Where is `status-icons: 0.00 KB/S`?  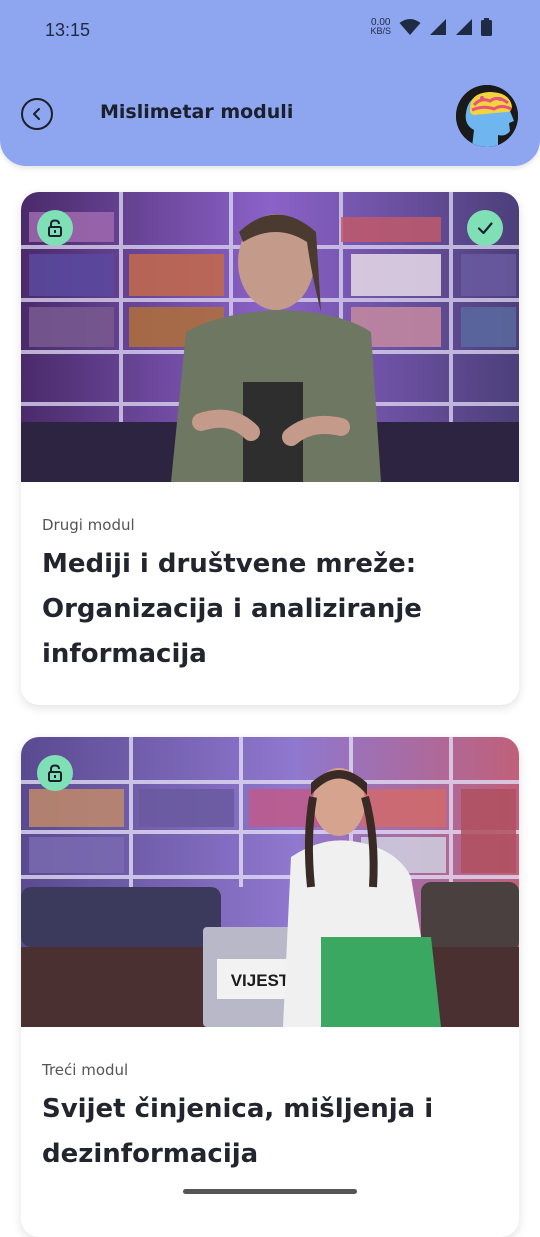
status-icons: 0.00 KB/S is located at coordinates (431, 27).